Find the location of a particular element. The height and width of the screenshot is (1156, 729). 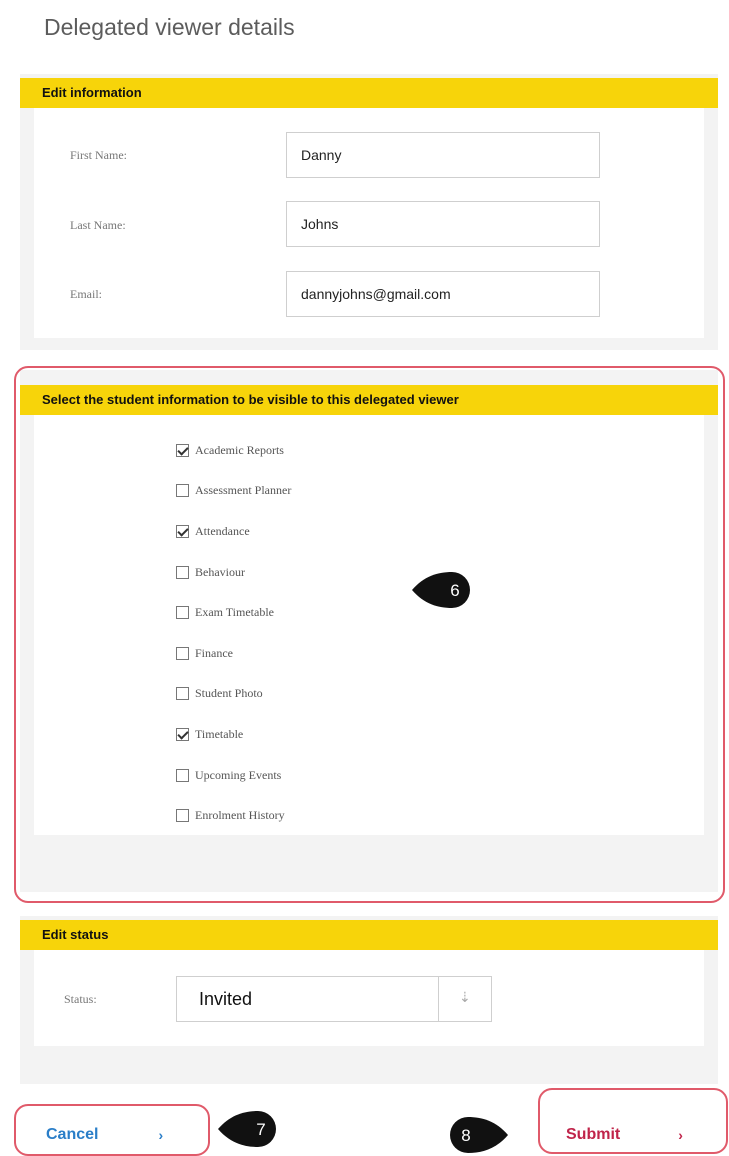

dropdown-divider is located at coordinates (438, 999).